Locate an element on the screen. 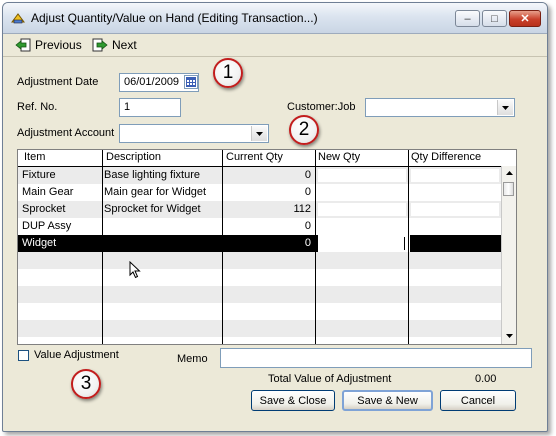  scroll-up-icon is located at coordinates (509, 173).